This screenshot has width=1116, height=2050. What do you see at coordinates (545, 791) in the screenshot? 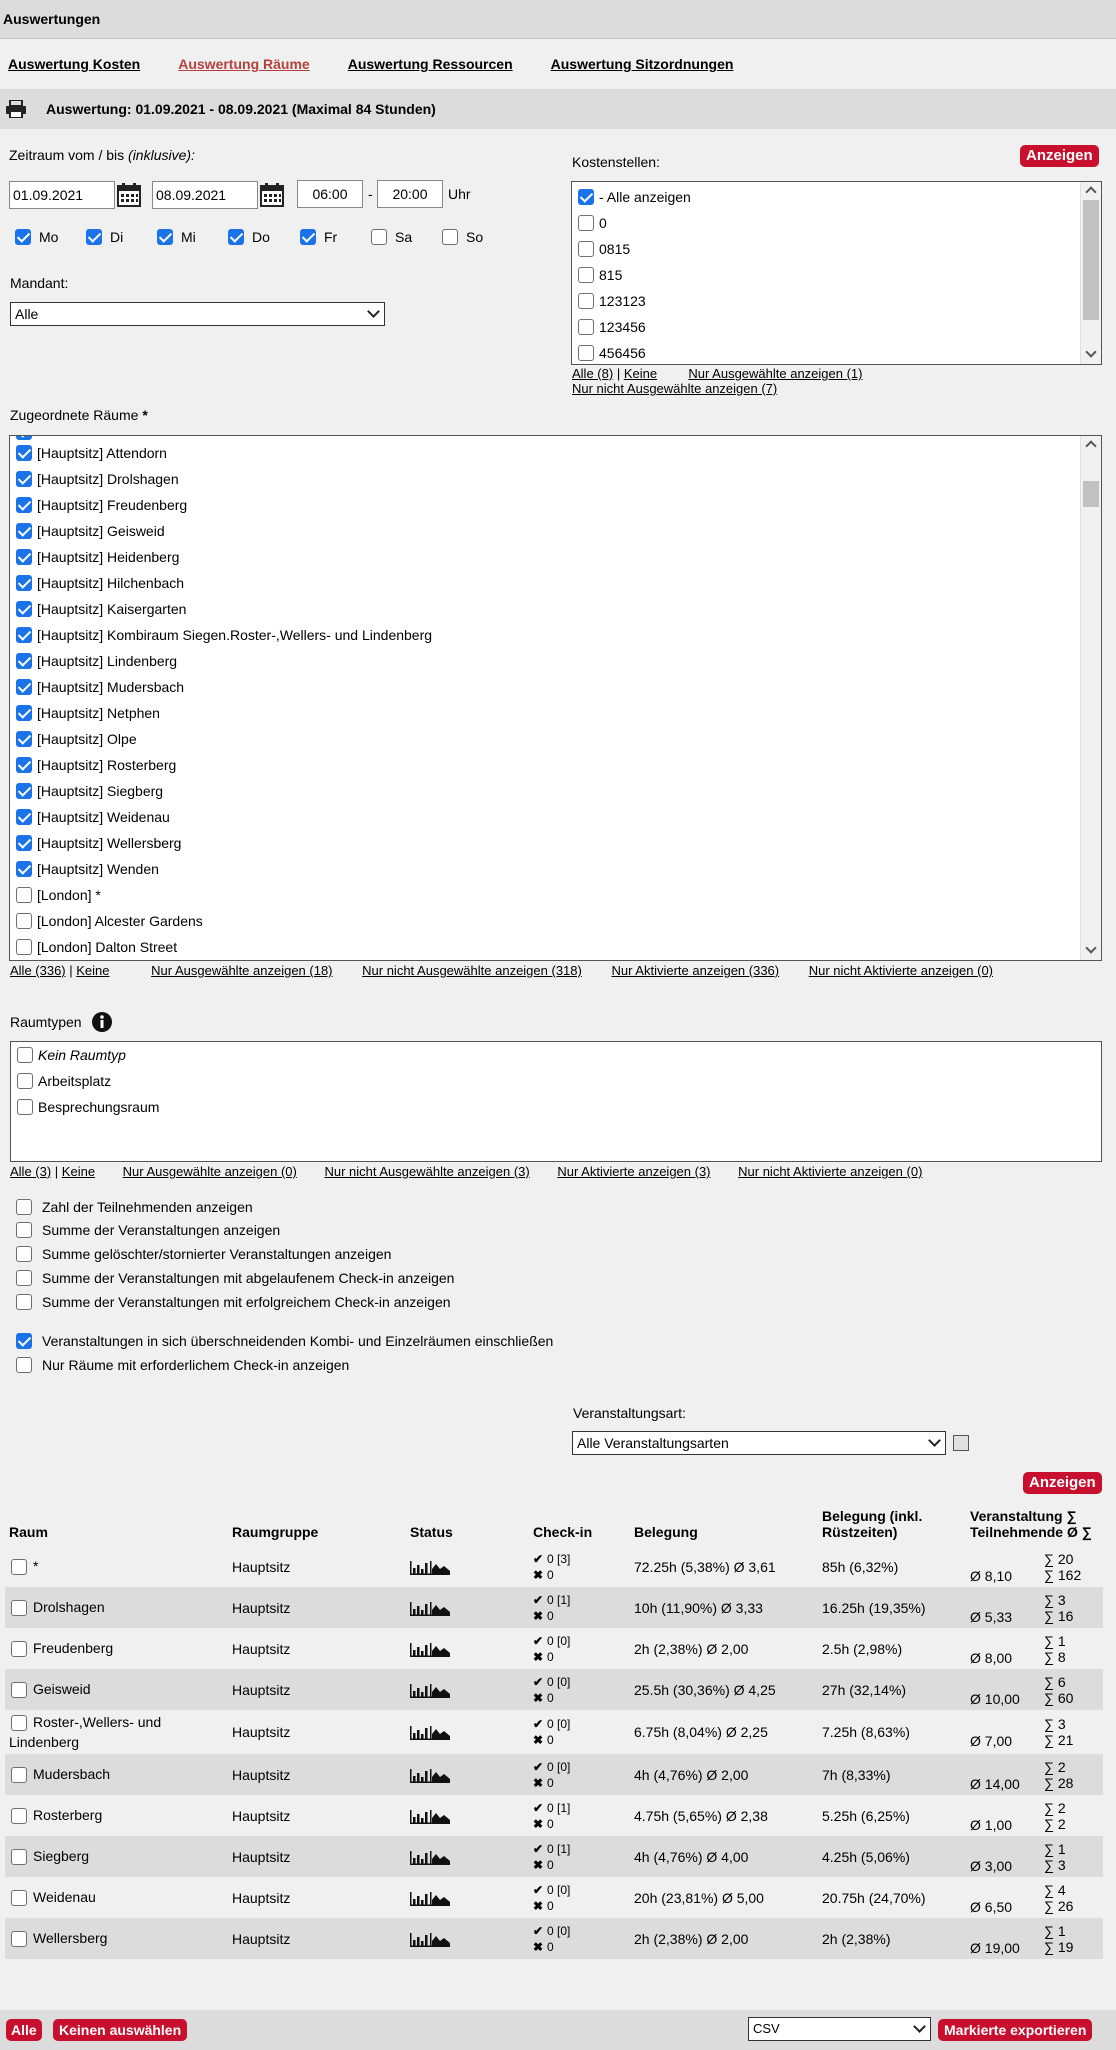
I see `list-item: [Hauptsitz] Siegberg` at bounding box center [545, 791].